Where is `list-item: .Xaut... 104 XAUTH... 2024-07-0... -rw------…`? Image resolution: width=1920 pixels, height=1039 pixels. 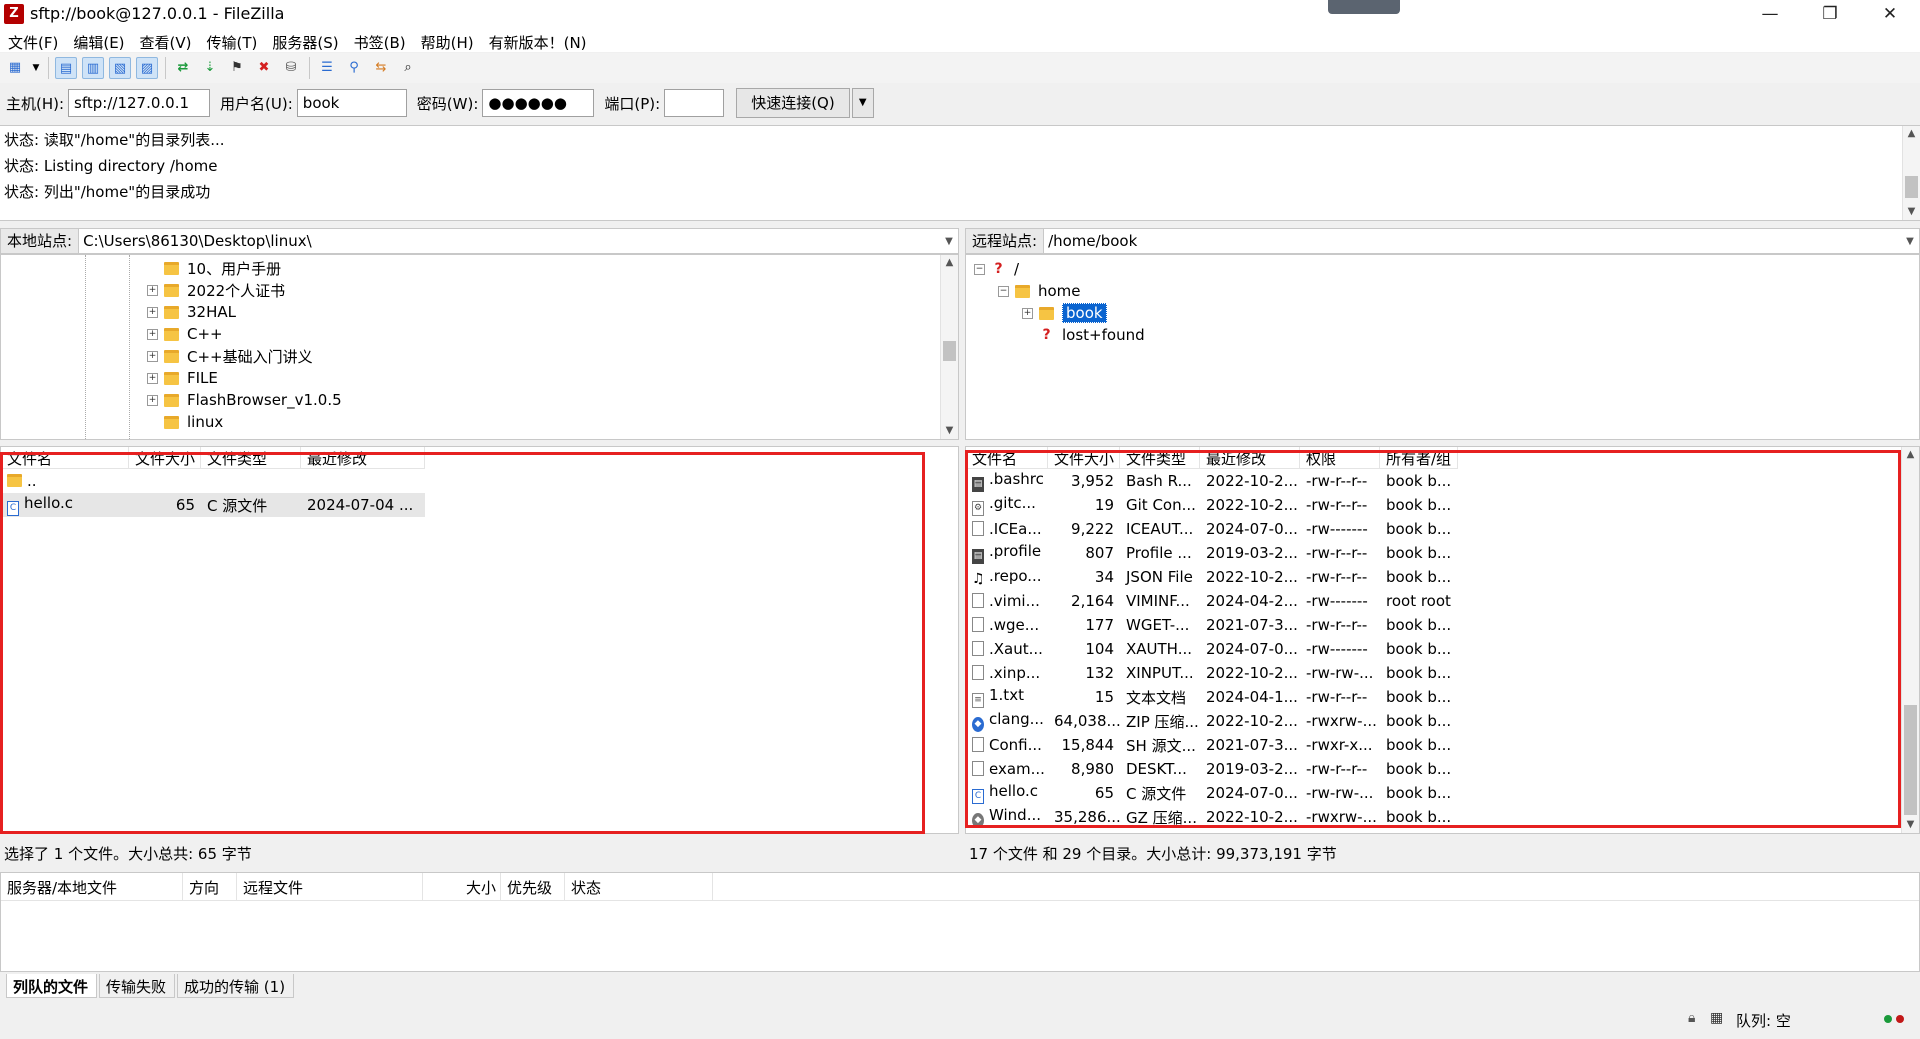 list-item: .Xaut... 104 XAUTH... 2024-07-0... -rw------… is located at coordinates (1442, 649).